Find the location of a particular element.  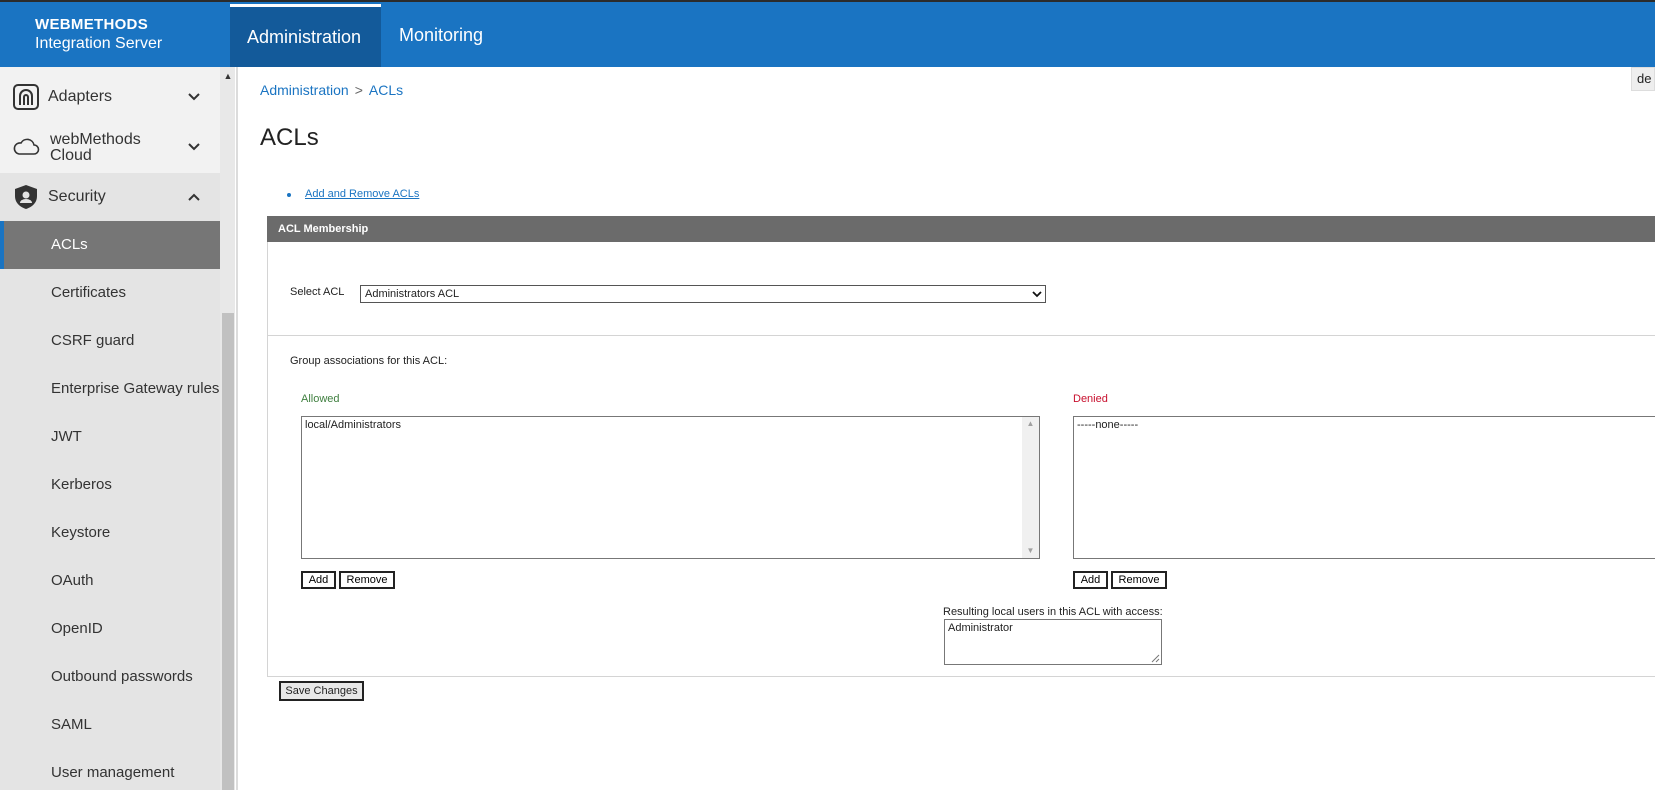

list-item: local/Administrators is located at coordinates (670, 425).